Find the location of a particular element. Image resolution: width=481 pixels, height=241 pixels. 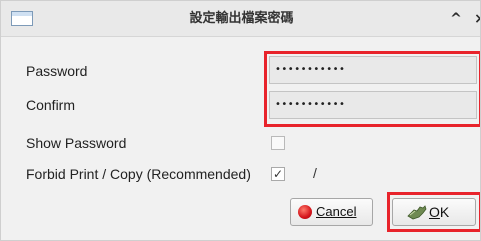

ok-mnemonic: O is located at coordinates (434, 212).